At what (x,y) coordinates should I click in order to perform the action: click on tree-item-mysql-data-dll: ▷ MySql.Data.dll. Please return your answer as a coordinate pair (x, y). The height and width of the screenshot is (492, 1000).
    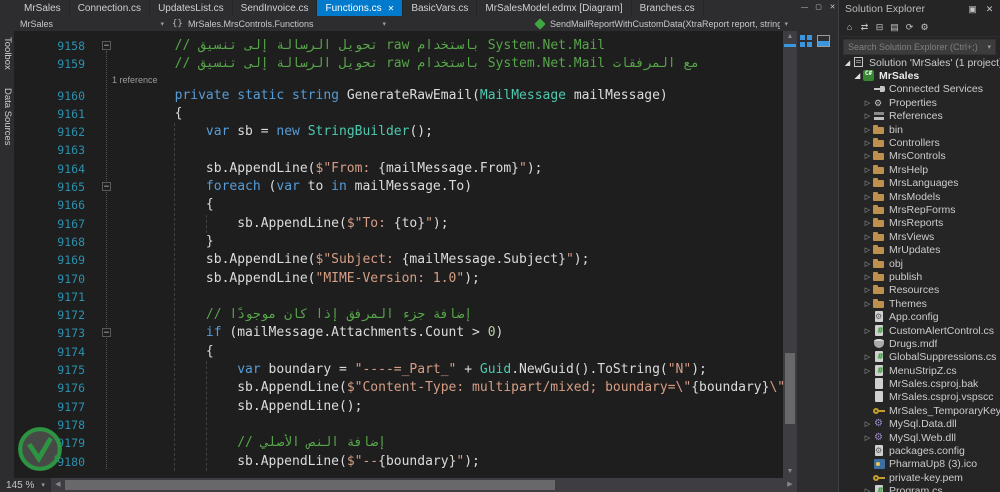
    Looking at the image, I should click on (919, 424).